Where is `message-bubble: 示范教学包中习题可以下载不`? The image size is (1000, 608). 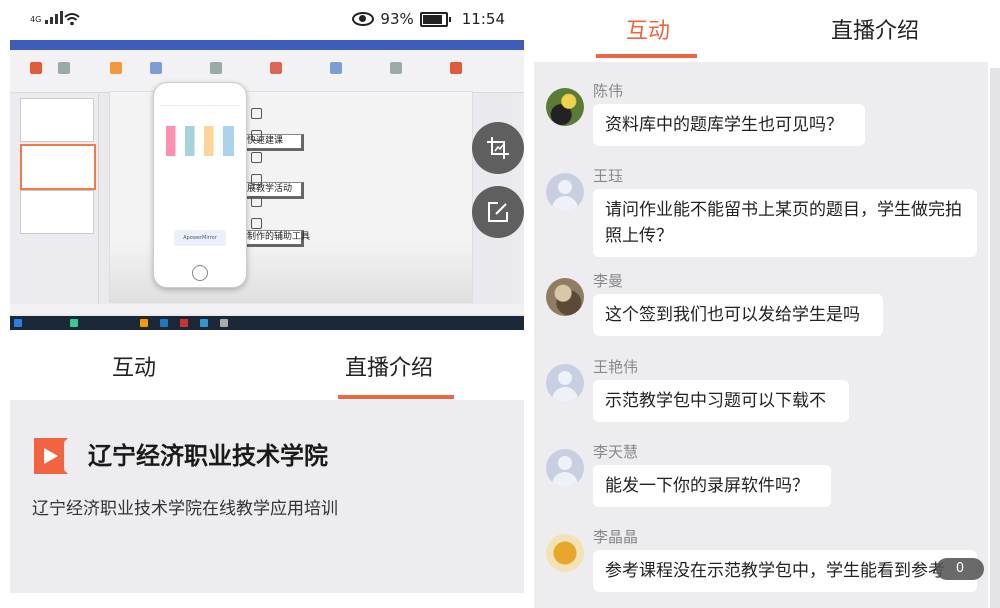 message-bubble: 示范教学包中习题可以下载不 is located at coordinates (721, 401).